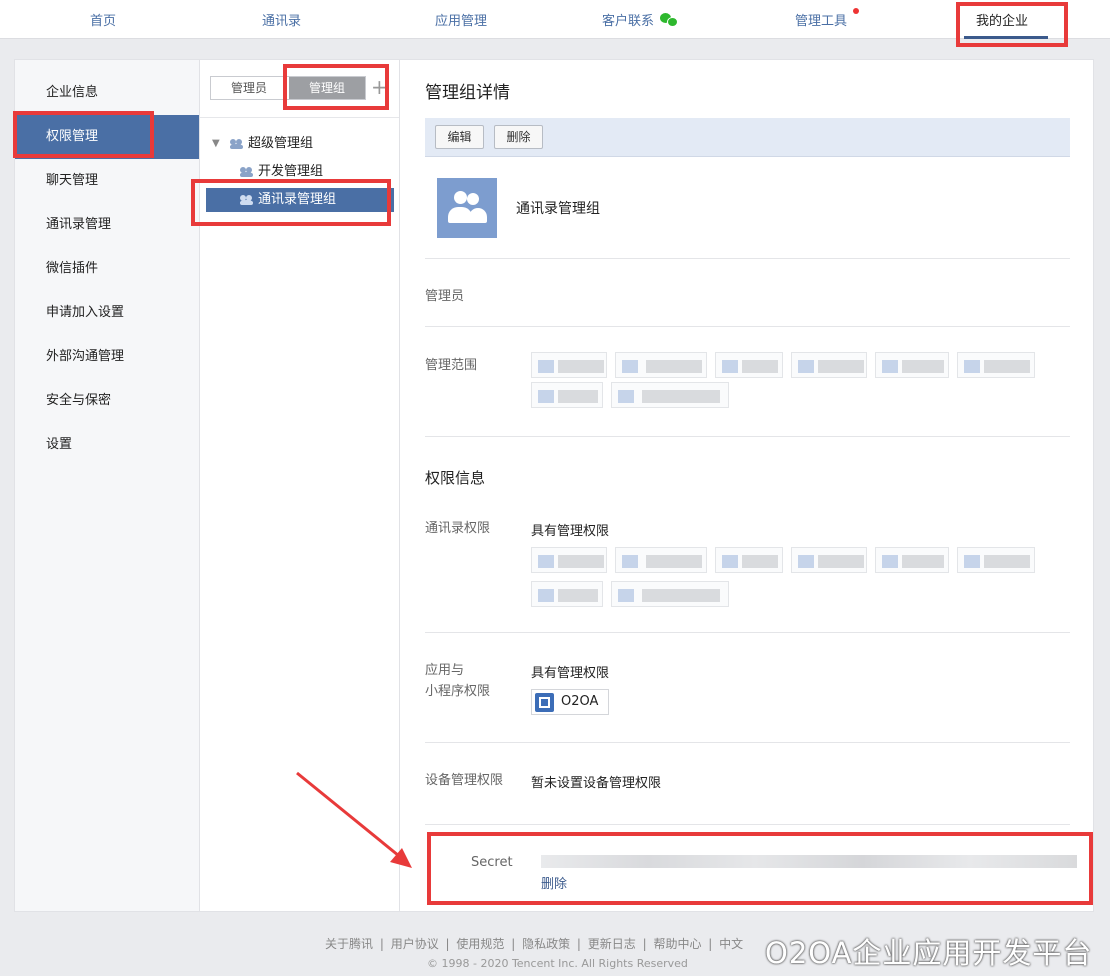 The width and height of the screenshot is (1110, 976). Describe the element at coordinates (464, 780) in the screenshot. I see `device-permission-label: 设备管理权限` at that location.